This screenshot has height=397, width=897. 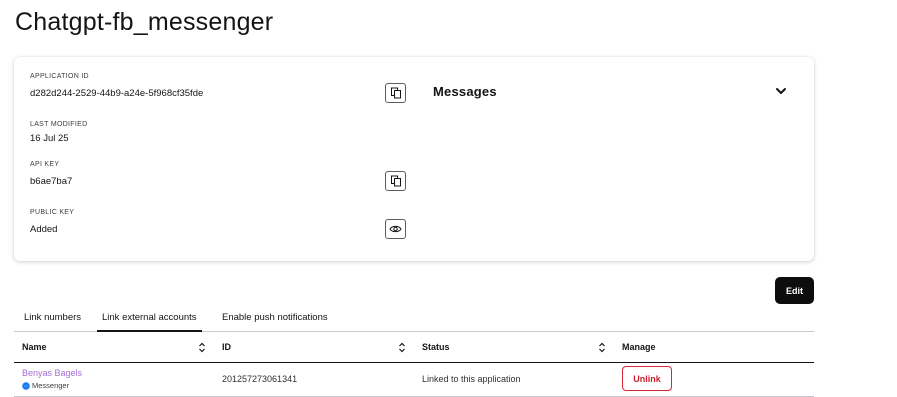 What do you see at coordinates (639, 347) in the screenshot?
I see `column-header-manage: Manage` at bounding box center [639, 347].